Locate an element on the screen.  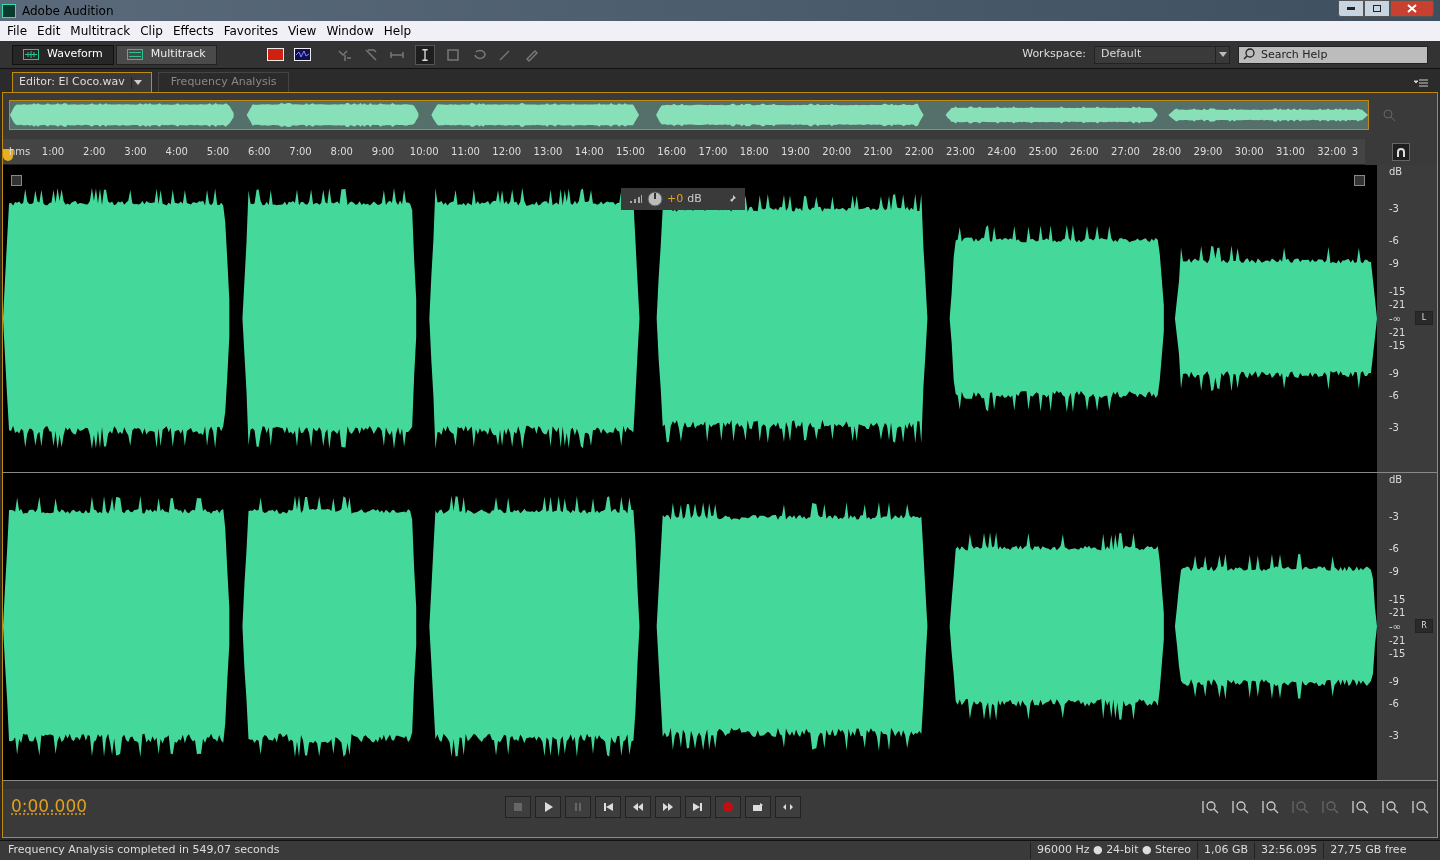
panel-menu-icon is located at coordinates (1421, 83).